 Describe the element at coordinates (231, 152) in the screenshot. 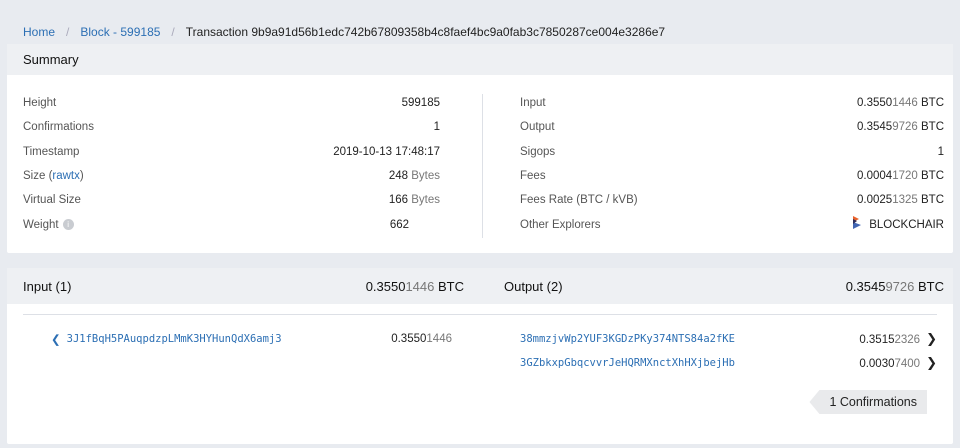

I see `timestamp-row: Timestamp 2019-10-13 17:48:17` at that location.